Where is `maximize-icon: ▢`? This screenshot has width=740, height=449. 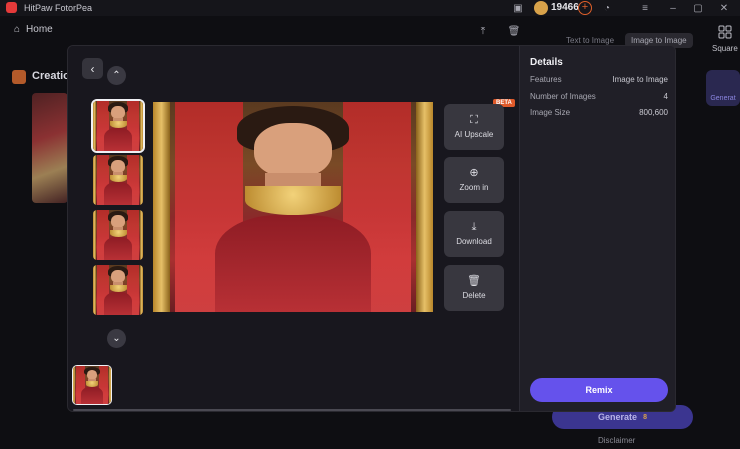 maximize-icon: ▢ is located at coordinates (698, 8).